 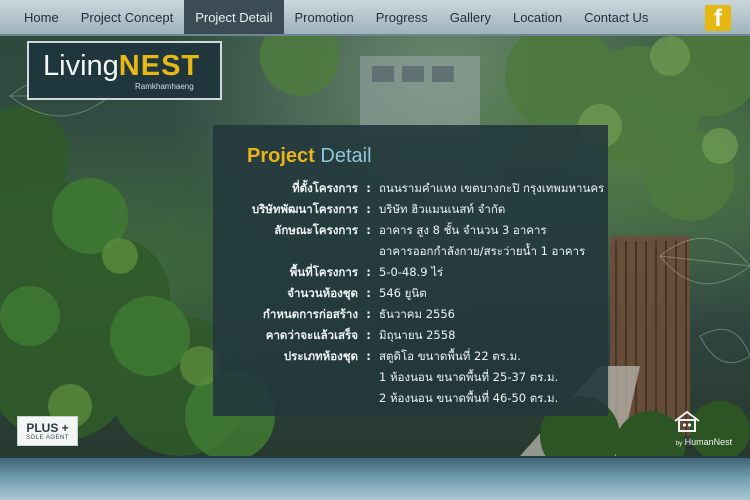 What do you see at coordinates (616, 17) in the screenshot?
I see `nav-contact-us: Contact Us` at bounding box center [616, 17].